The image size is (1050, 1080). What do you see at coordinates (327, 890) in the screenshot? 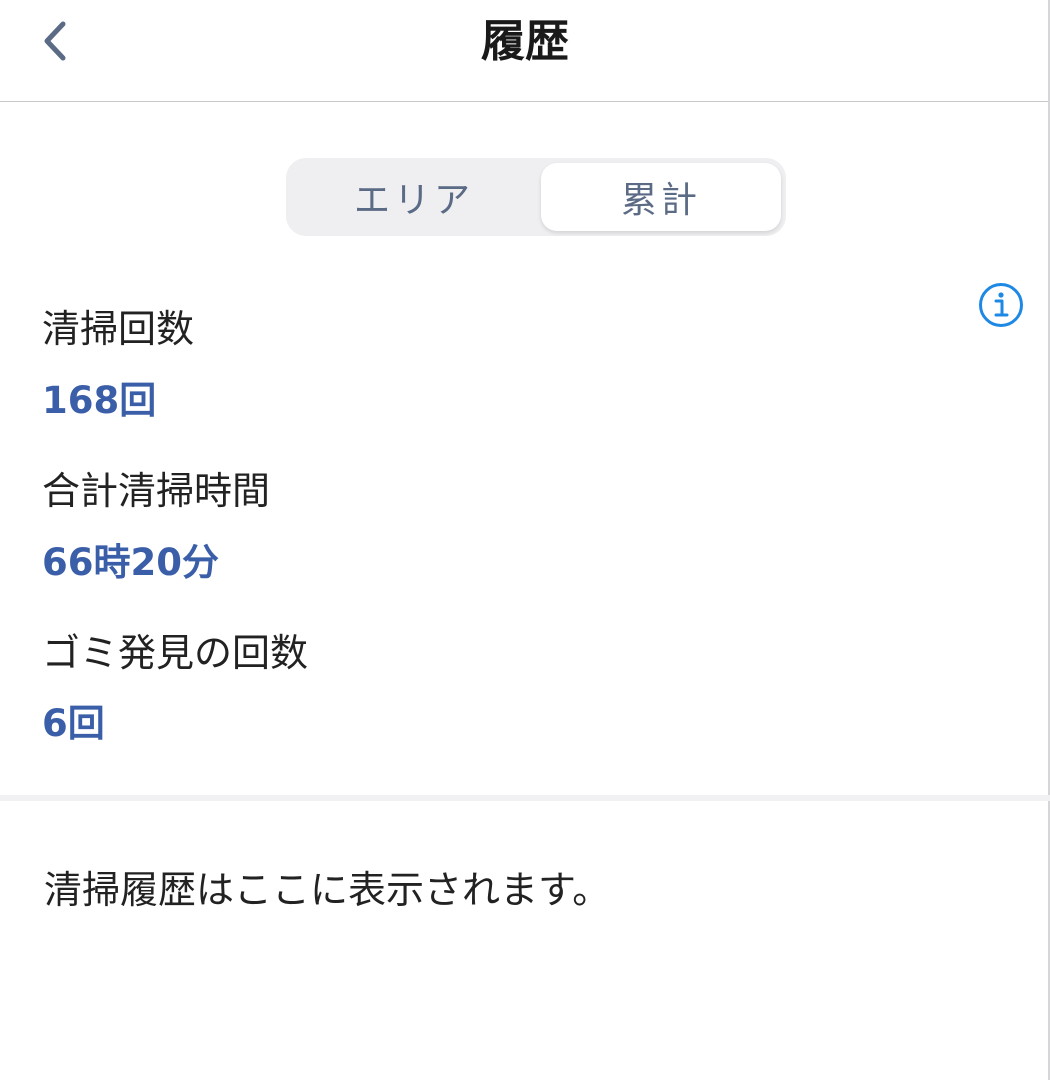
I see `history-empty-message: 清掃履歴はここに表示されます。` at bounding box center [327, 890].